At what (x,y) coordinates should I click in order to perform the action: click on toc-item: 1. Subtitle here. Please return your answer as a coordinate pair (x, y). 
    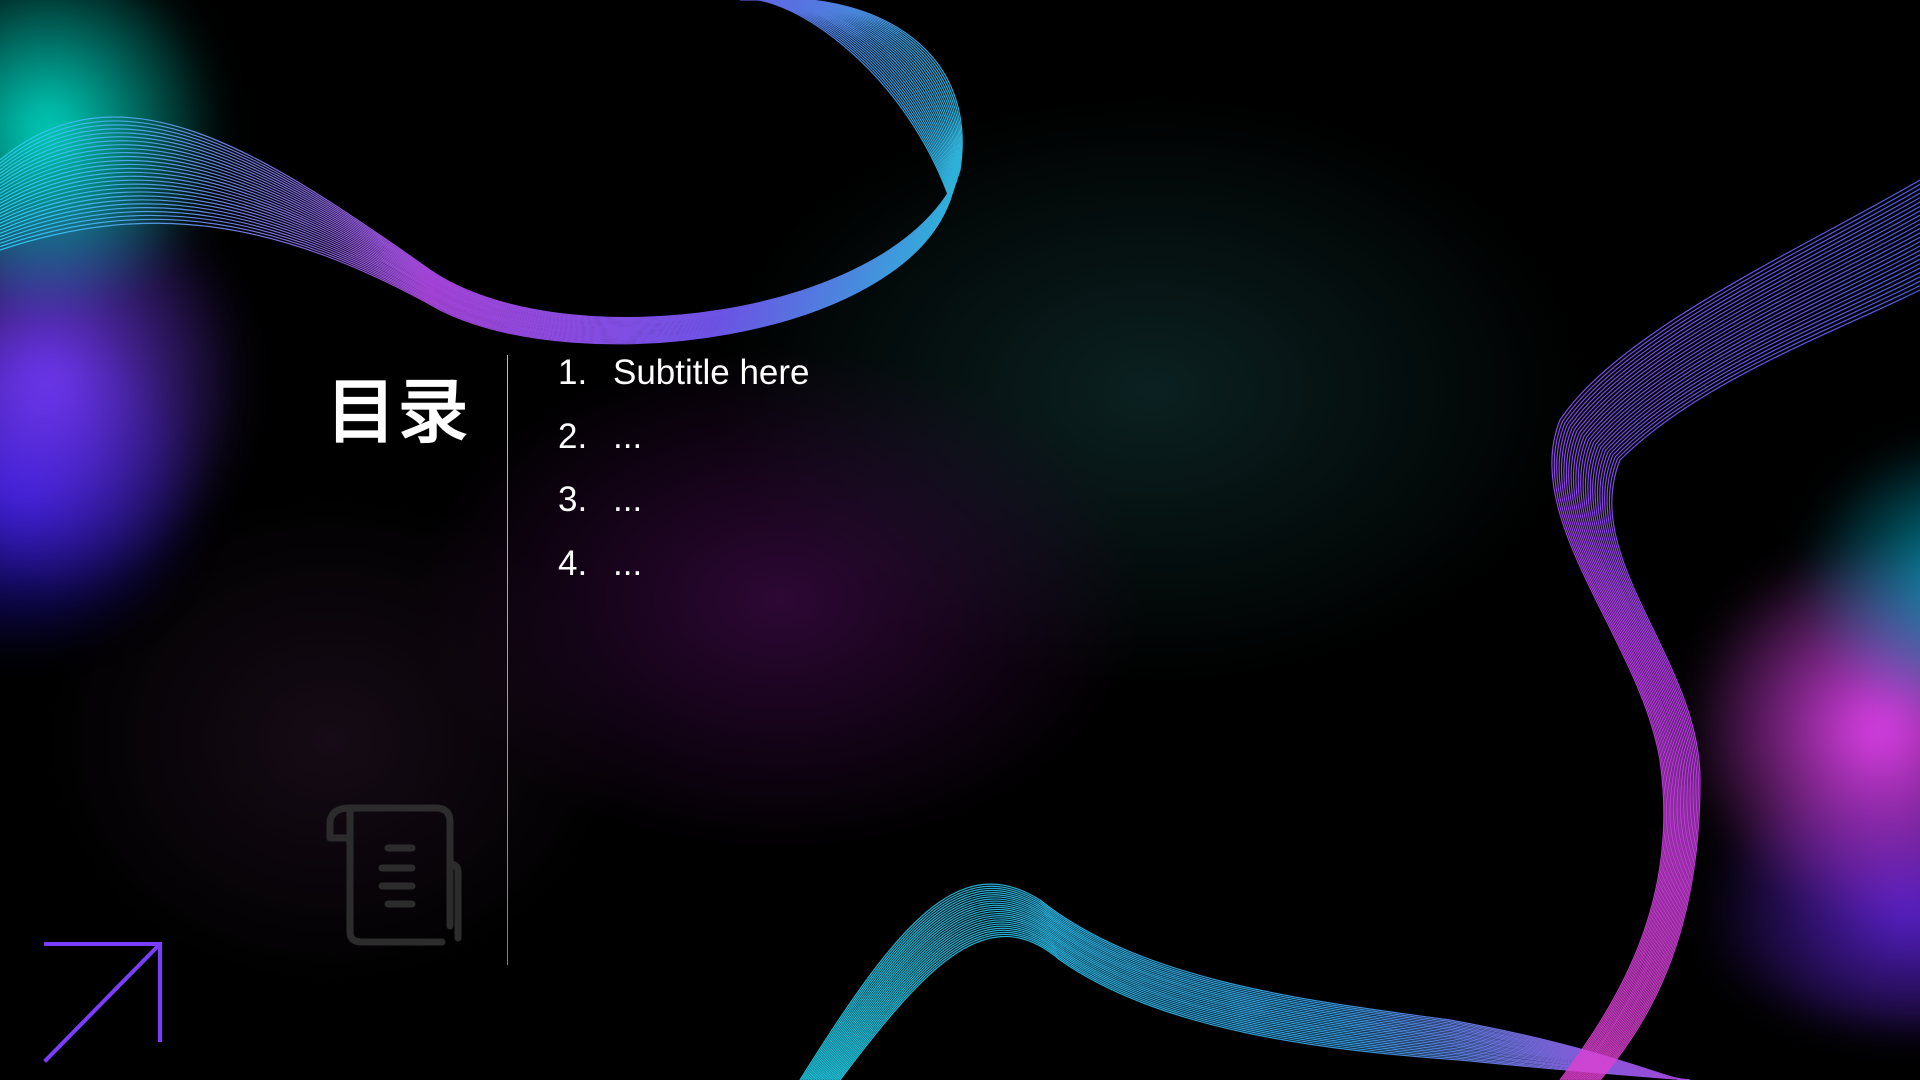
    Looking at the image, I should click on (684, 377).